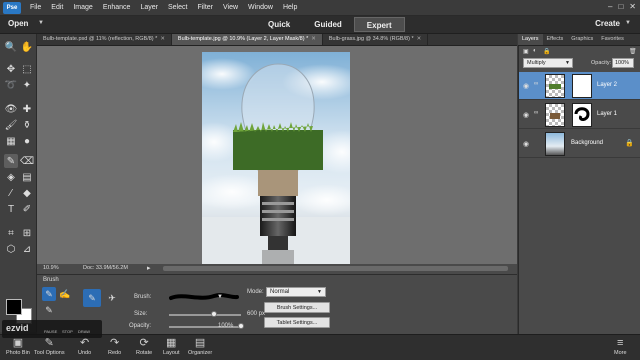  What do you see at coordinates (11, 161) in the screenshot?
I see `brush-tool-icon: ✎` at bounding box center [11, 161].